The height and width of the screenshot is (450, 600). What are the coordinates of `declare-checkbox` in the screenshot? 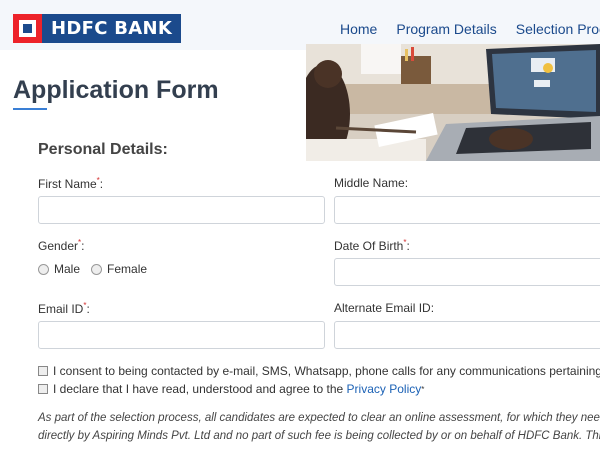 It's located at (43, 389).